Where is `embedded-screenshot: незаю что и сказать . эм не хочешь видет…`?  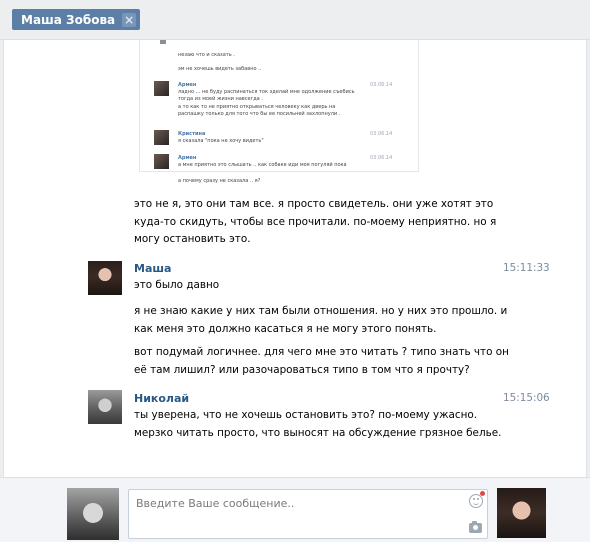
embedded-screenshot: незаю что и сказать . эм не хочешь видет… is located at coordinates (279, 112).